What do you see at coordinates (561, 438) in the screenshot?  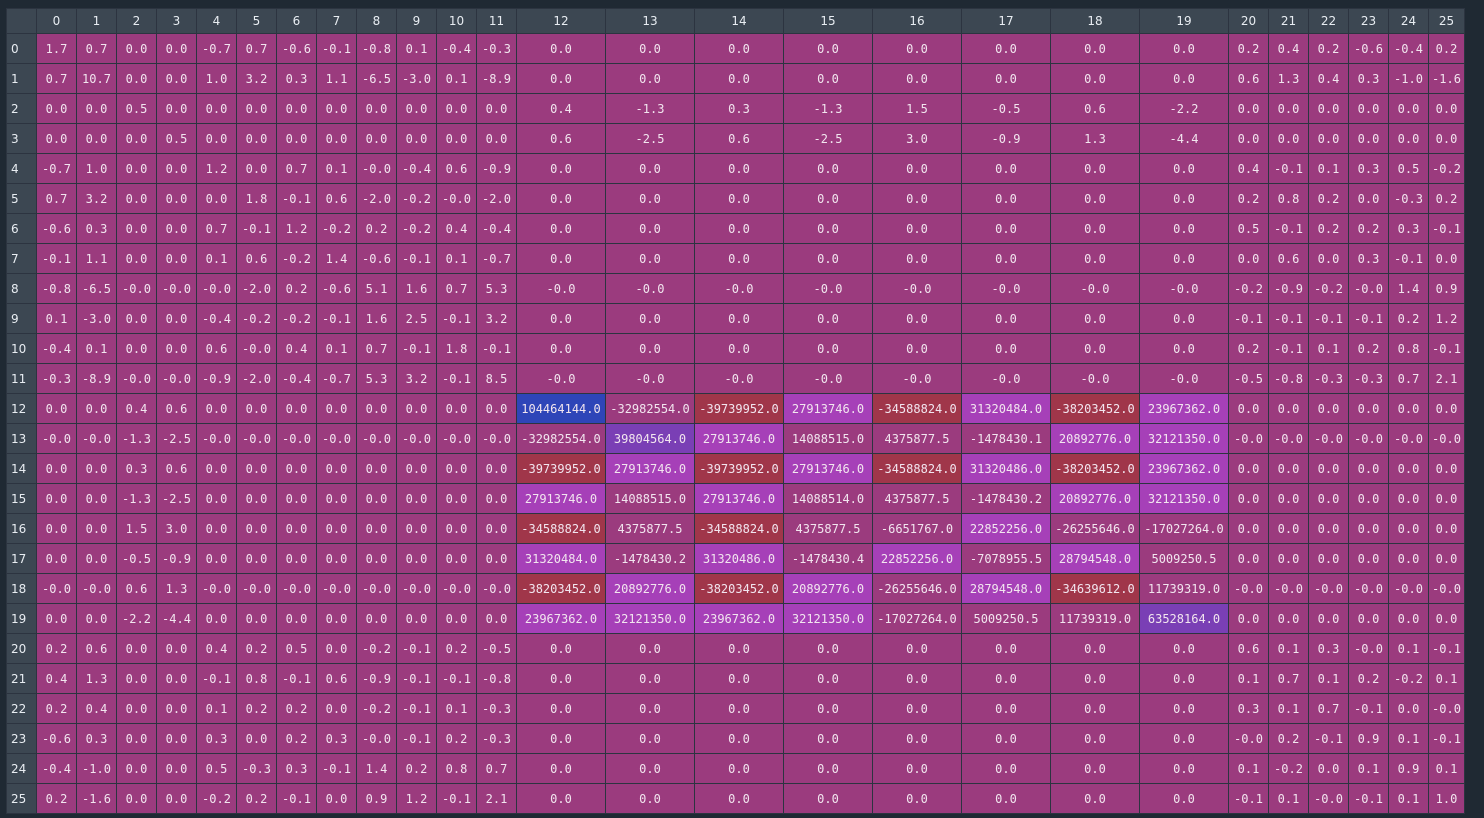 I see `grid-cell: -32982554.0` at bounding box center [561, 438].